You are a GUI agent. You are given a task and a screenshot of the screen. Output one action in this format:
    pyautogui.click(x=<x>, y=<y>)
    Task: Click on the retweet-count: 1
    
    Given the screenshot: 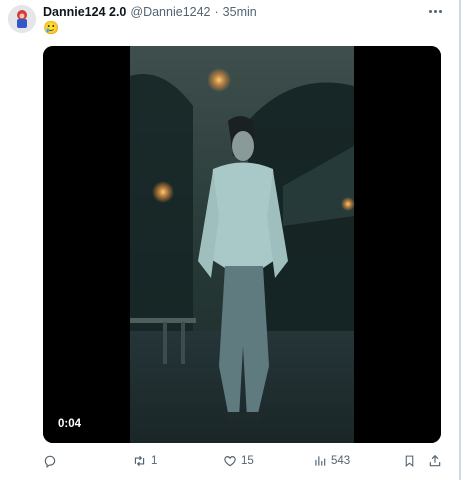 What is the action you would take?
    pyautogui.click(x=154, y=461)
    